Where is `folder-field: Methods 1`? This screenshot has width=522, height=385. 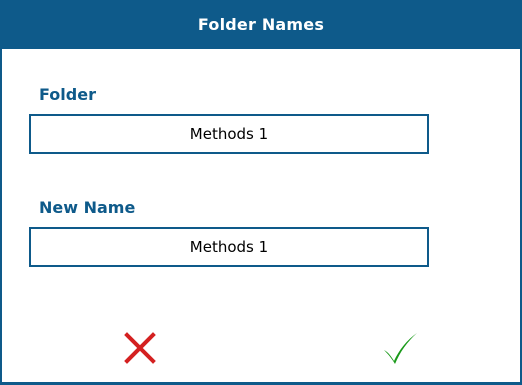
folder-field: Methods 1 is located at coordinates (229, 134).